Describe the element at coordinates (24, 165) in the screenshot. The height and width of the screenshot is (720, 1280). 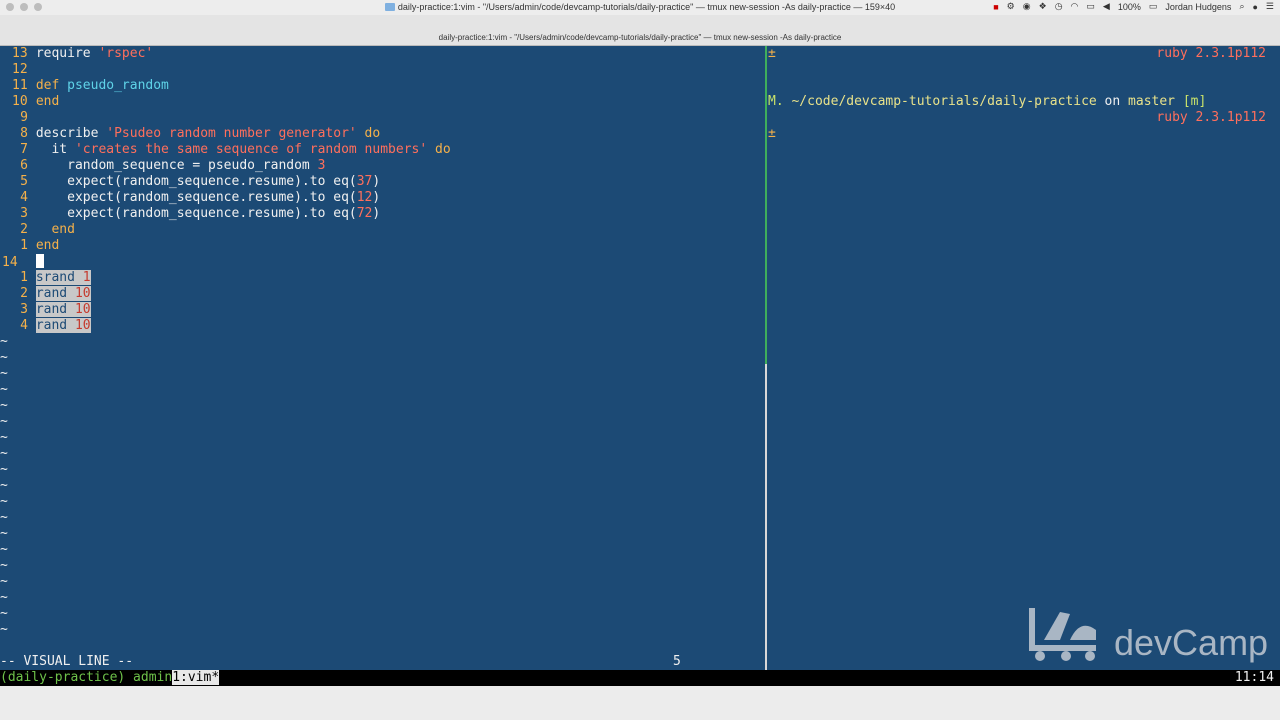
I see `line-number: 6` at that location.